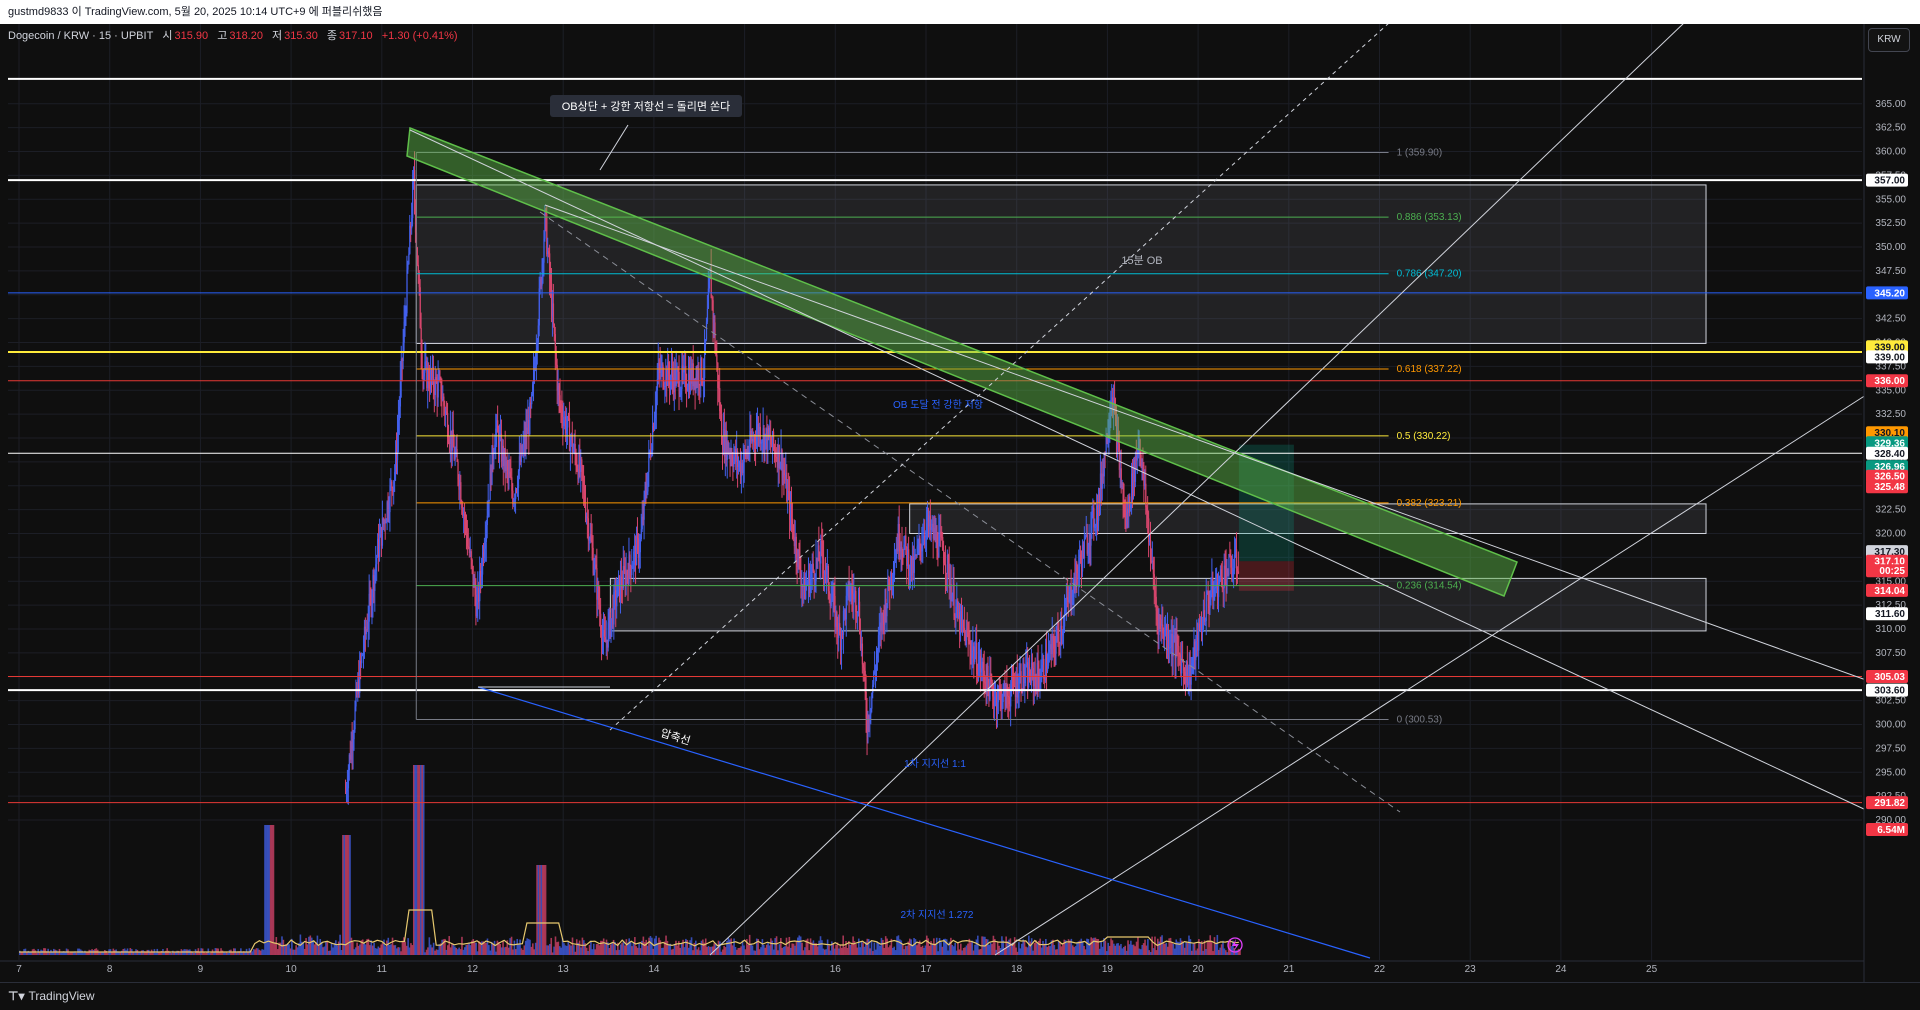  Describe the element at coordinates (1892, 571) in the screenshot. I see `price-label-text: 00:25` at that location.